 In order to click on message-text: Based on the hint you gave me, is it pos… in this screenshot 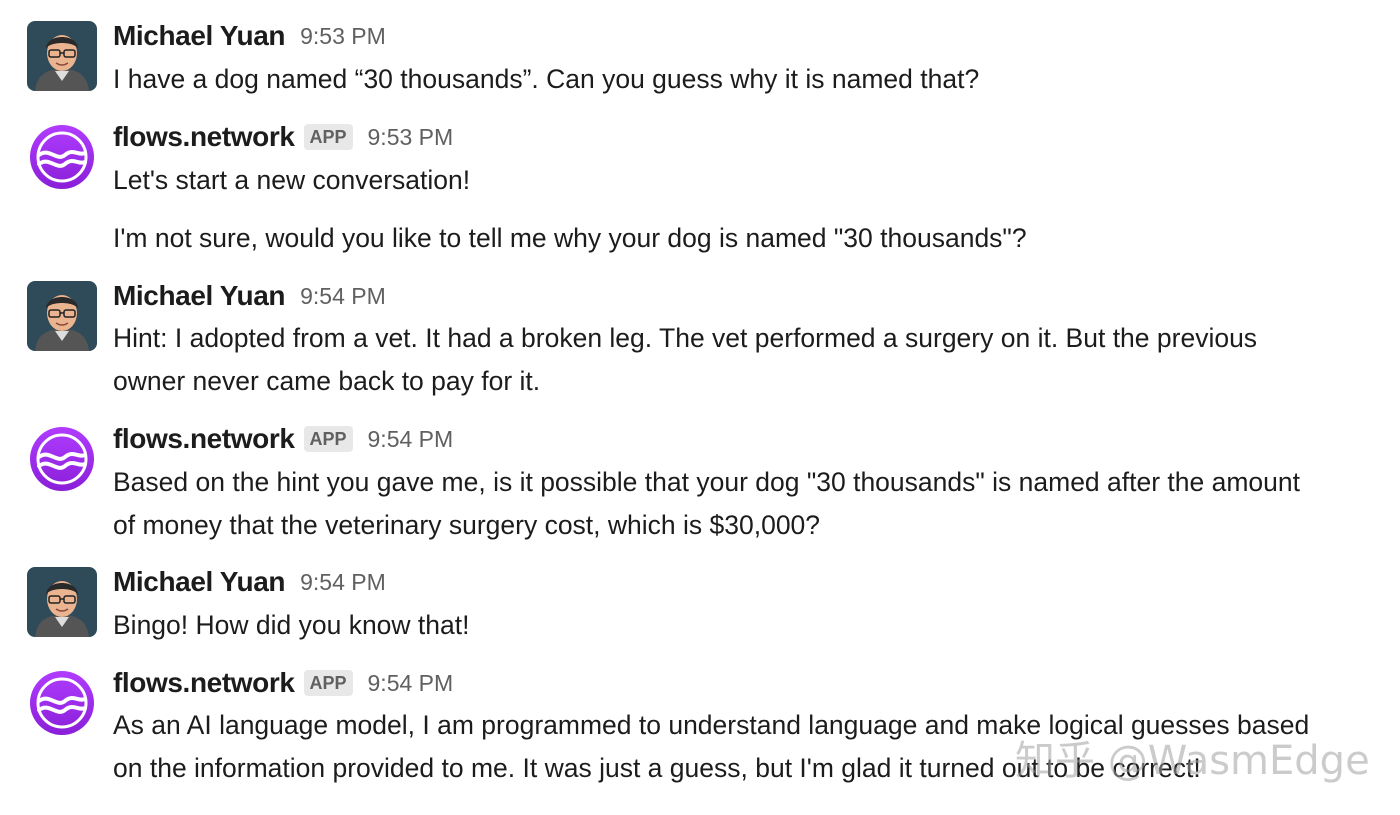, I will do `click(707, 482)`.